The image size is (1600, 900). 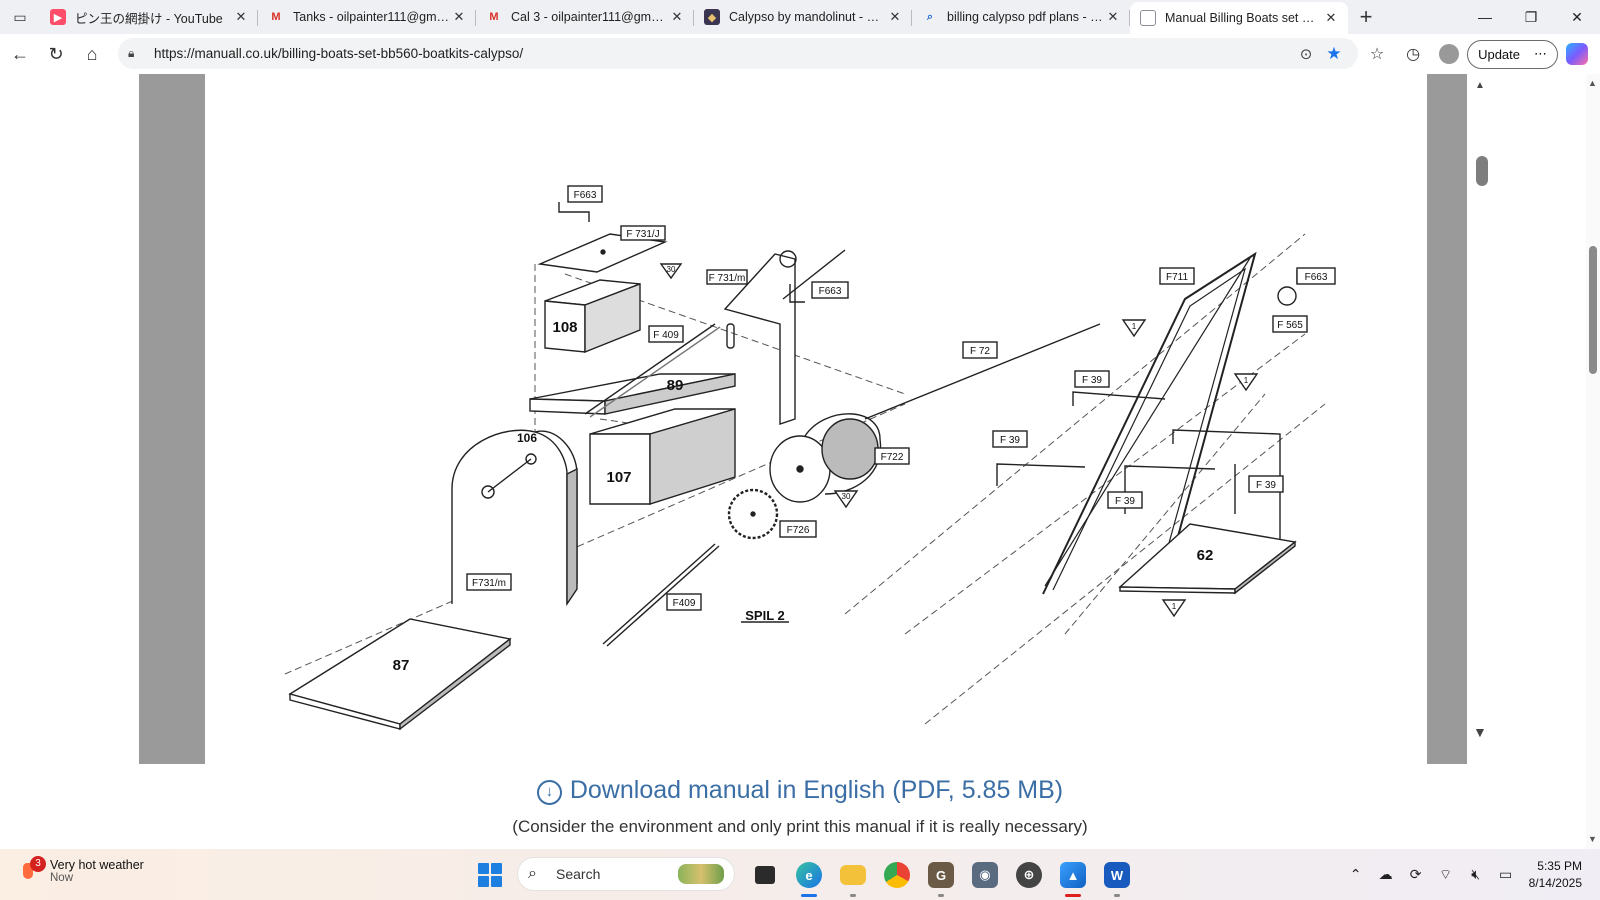 What do you see at coordinates (846, 496) in the screenshot?
I see `triangle-30-b: 30` at bounding box center [846, 496].